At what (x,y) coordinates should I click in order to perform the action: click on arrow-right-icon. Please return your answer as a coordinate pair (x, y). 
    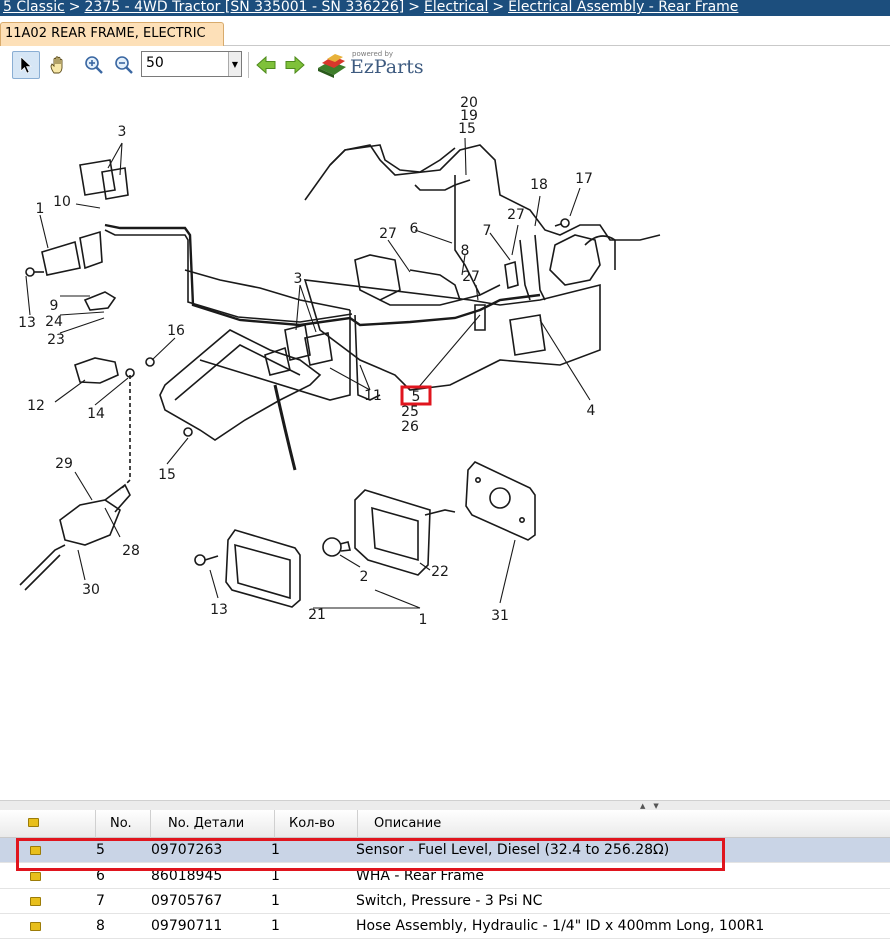
    Looking at the image, I should click on (295, 65).